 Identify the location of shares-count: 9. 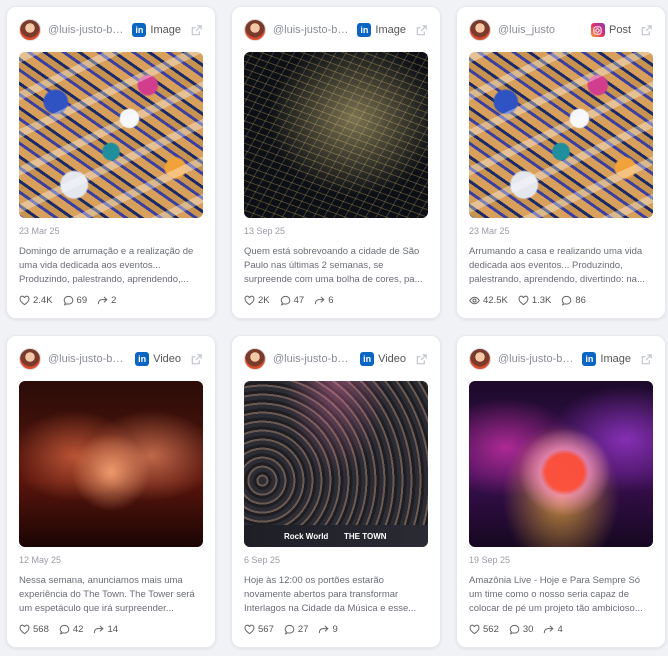
(335, 629).